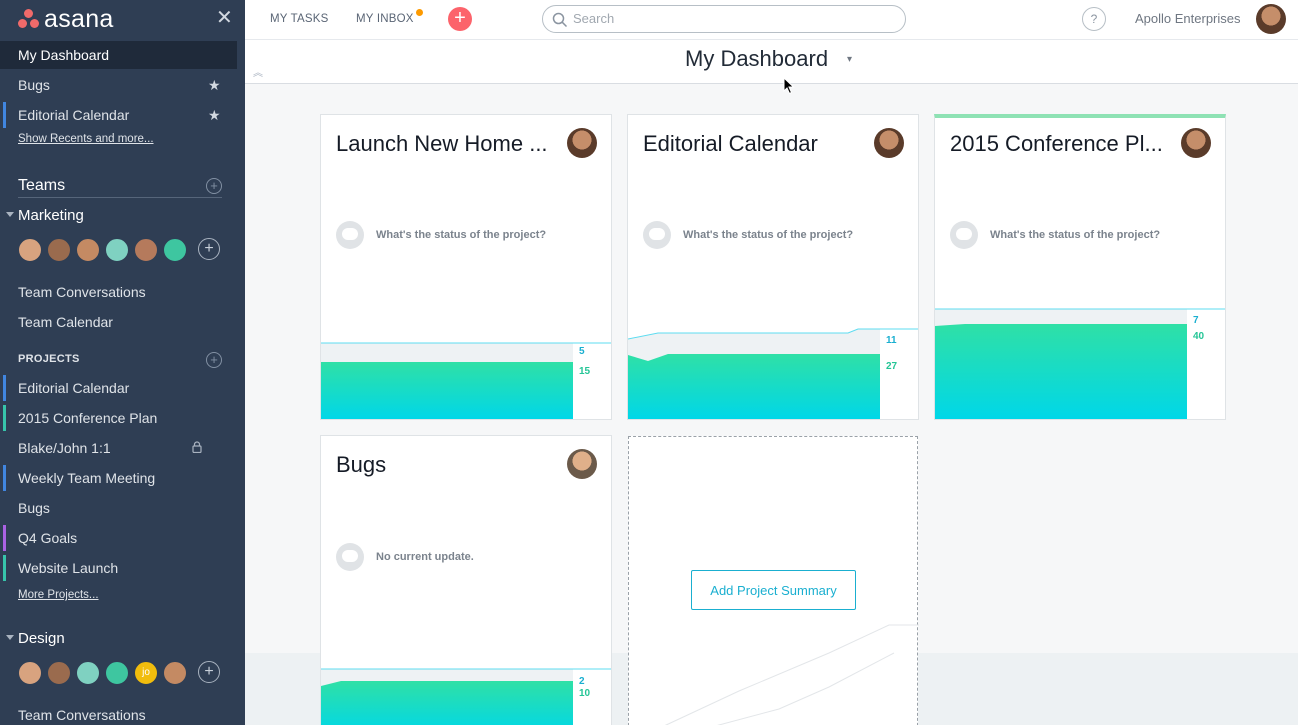 The height and width of the screenshot is (725, 1298). Describe the element at coordinates (299, 19) in the screenshot. I see `my-tasks-link: MY TASKS` at that location.